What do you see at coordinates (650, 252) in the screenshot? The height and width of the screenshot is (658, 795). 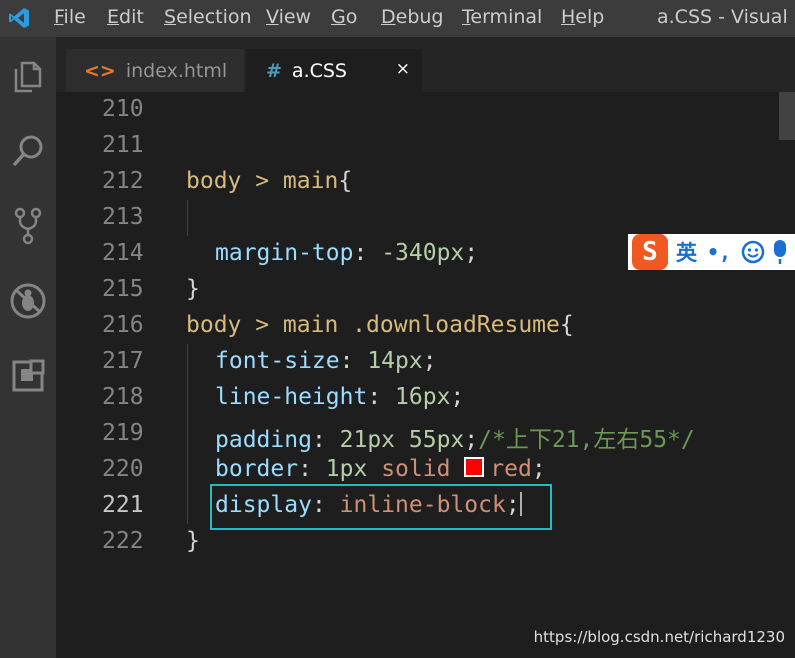 I see `sogou-logo-icon: S` at bounding box center [650, 252].